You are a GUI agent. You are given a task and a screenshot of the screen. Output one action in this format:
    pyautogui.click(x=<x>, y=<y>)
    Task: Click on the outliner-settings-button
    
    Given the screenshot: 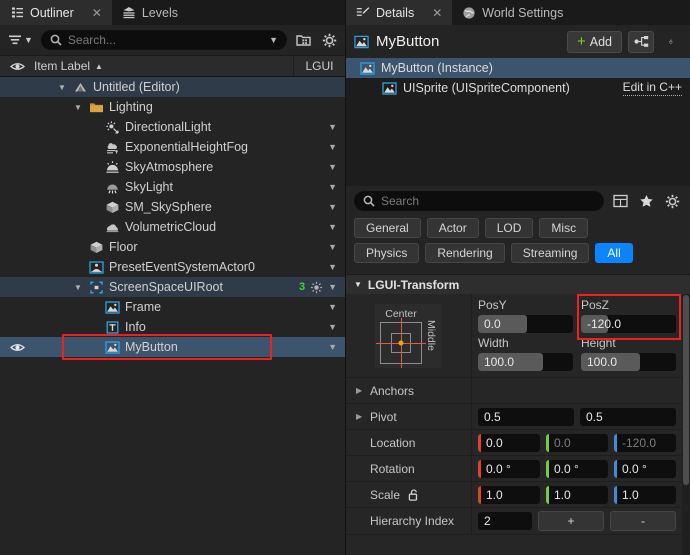 What is the action you would take?
    pyautogui.click(x=329, y=40)
    